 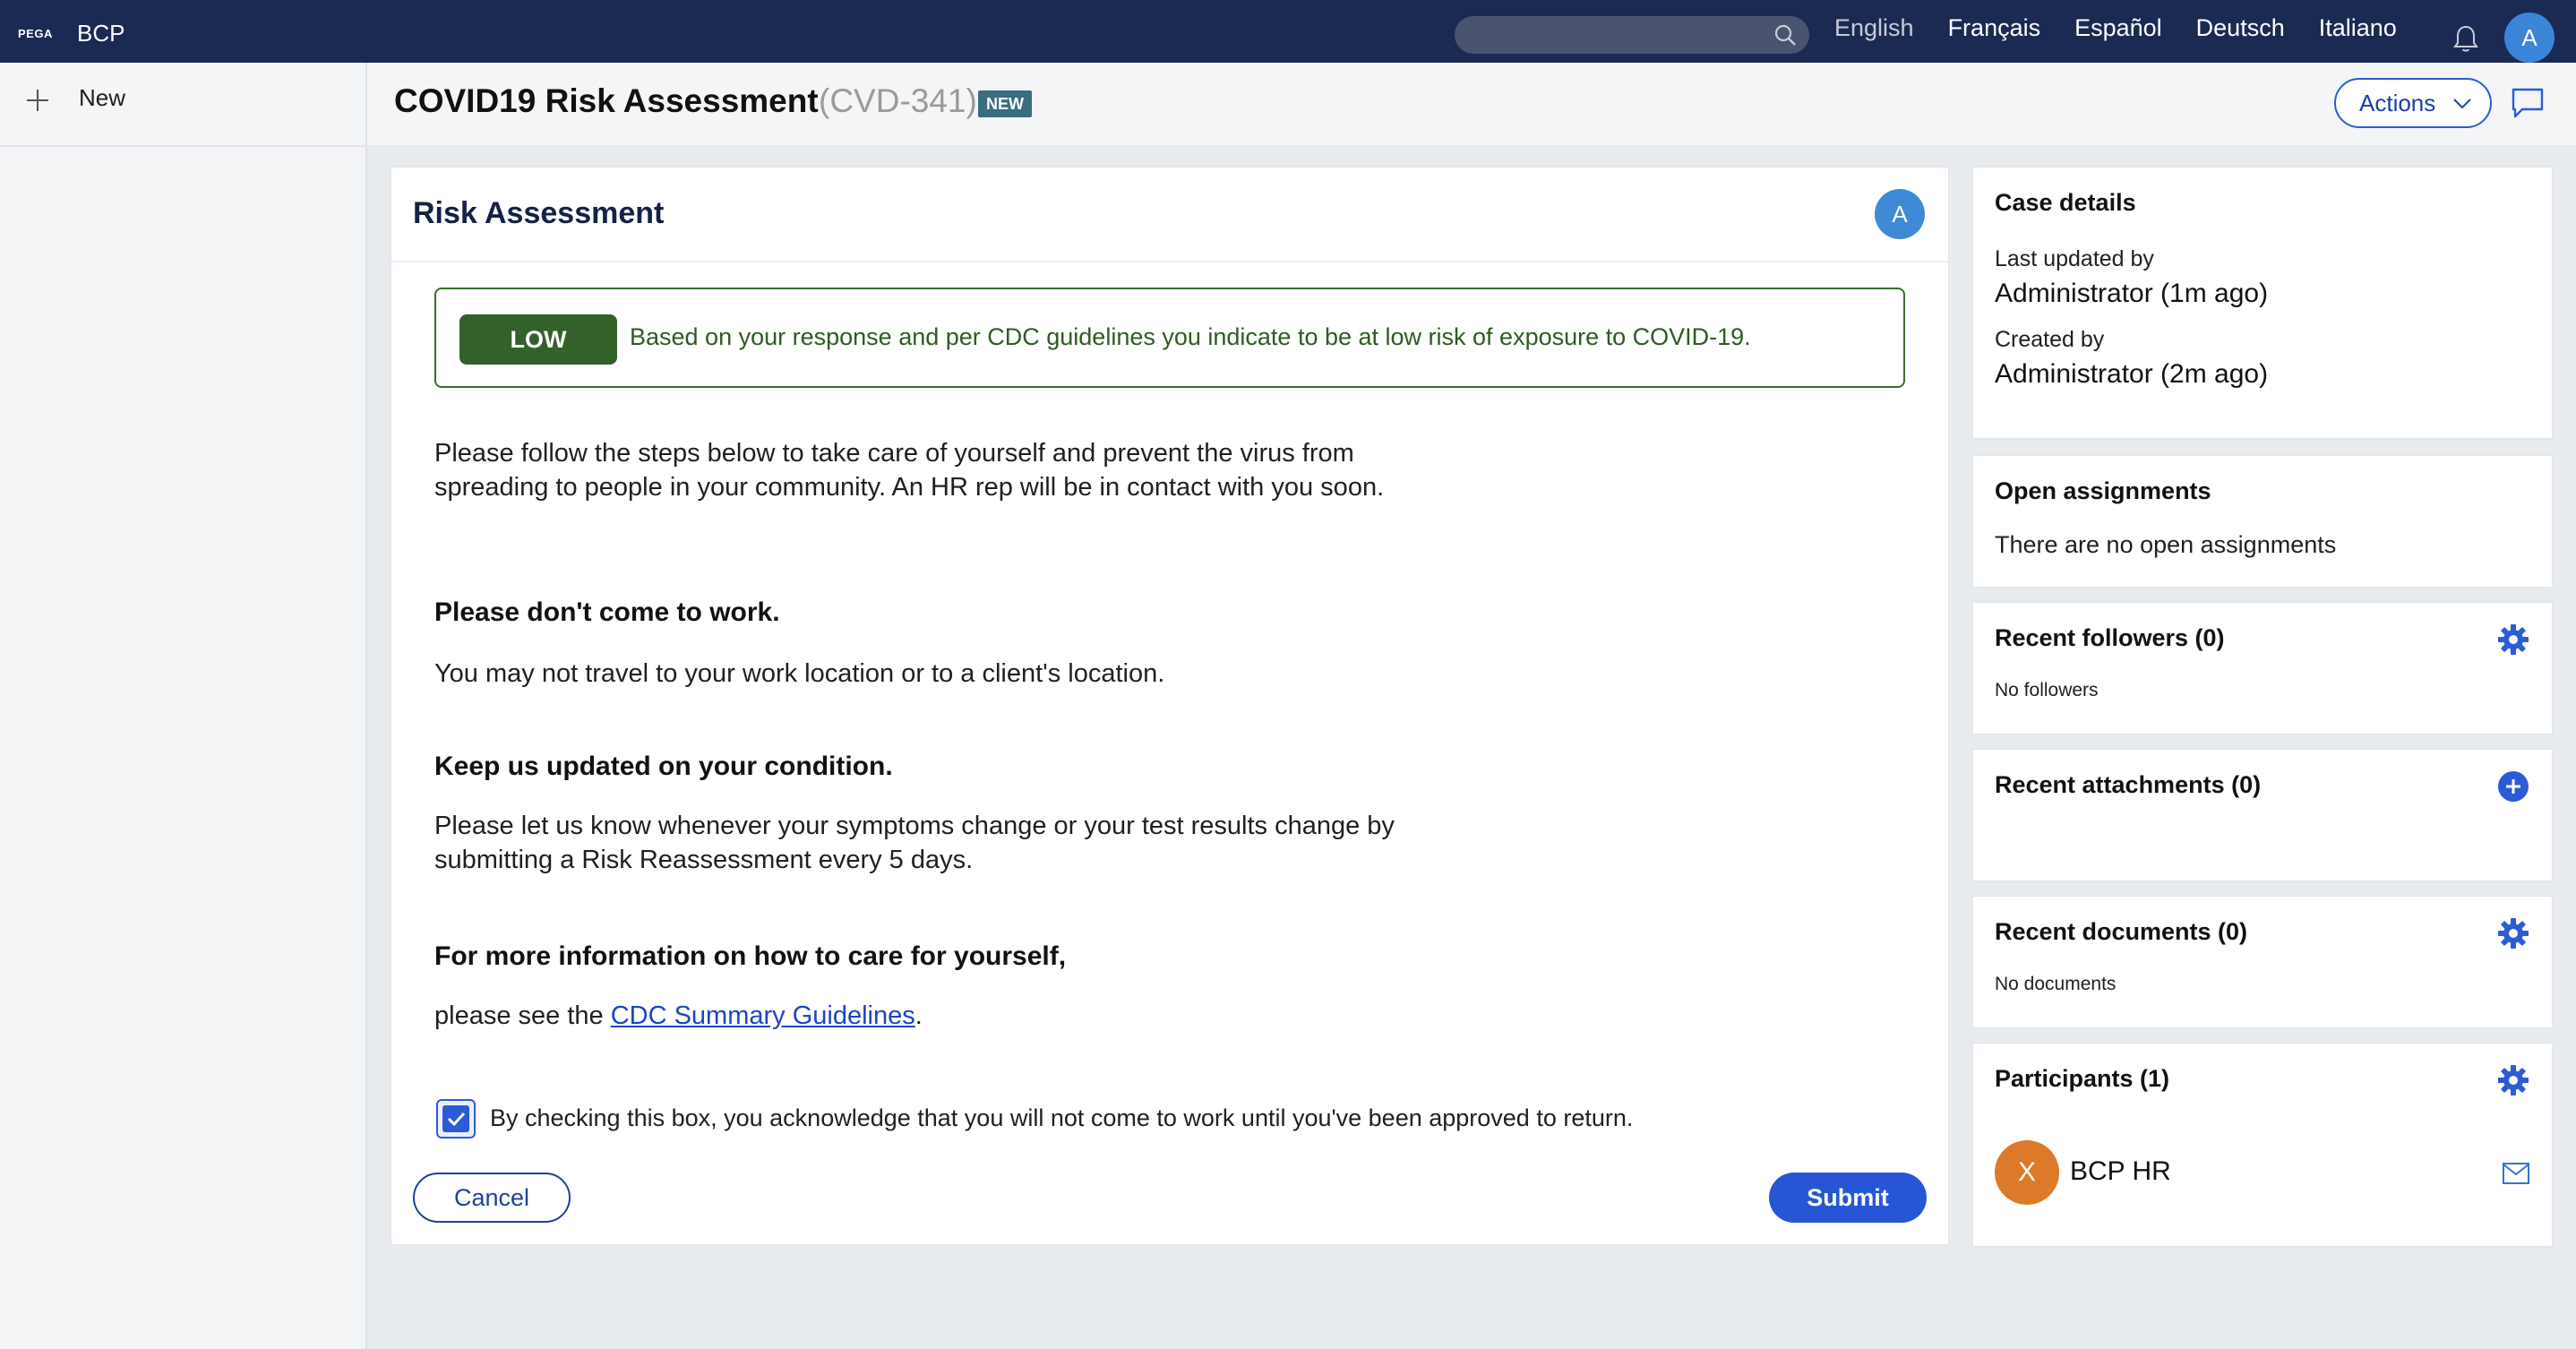 I want to click on actions-label: Actions, so click(x=2397, y=103).